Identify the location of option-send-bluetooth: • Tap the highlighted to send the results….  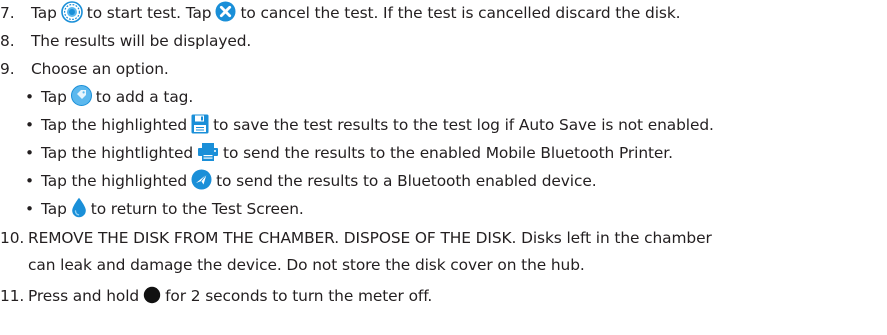
(302, 181).